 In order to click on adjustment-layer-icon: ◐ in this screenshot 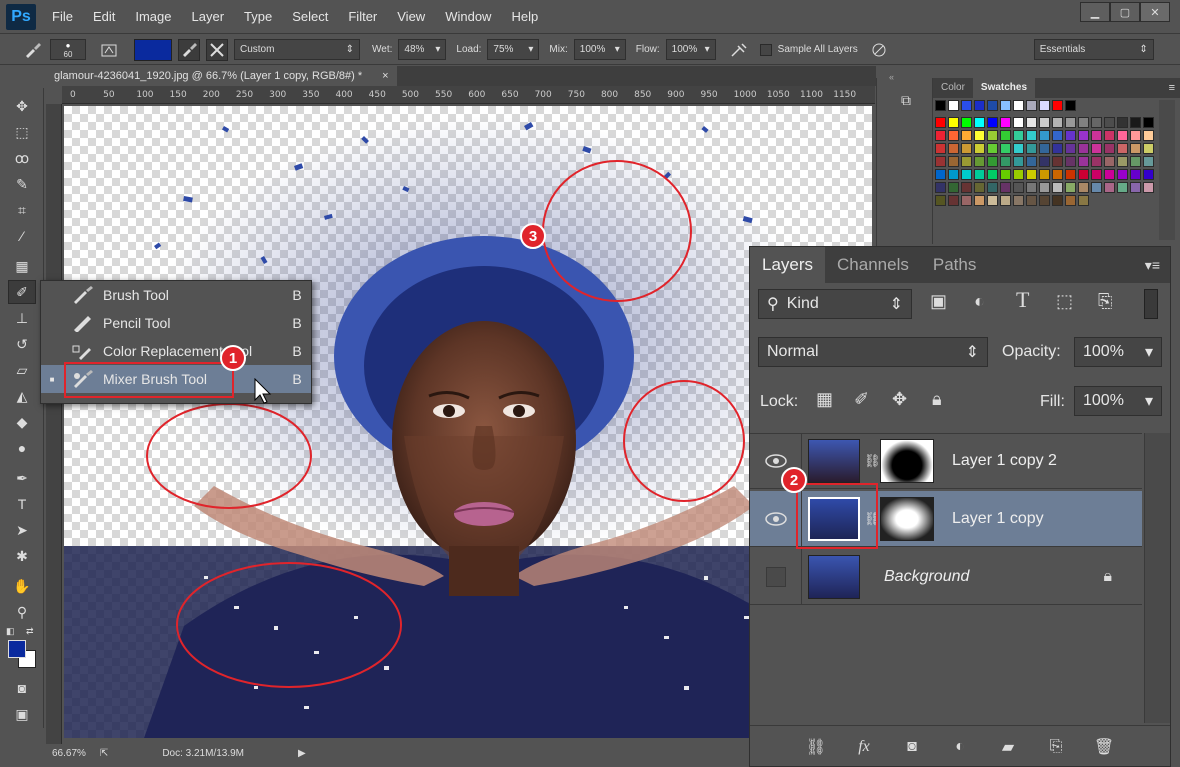, I will do `click(960, 747)`.